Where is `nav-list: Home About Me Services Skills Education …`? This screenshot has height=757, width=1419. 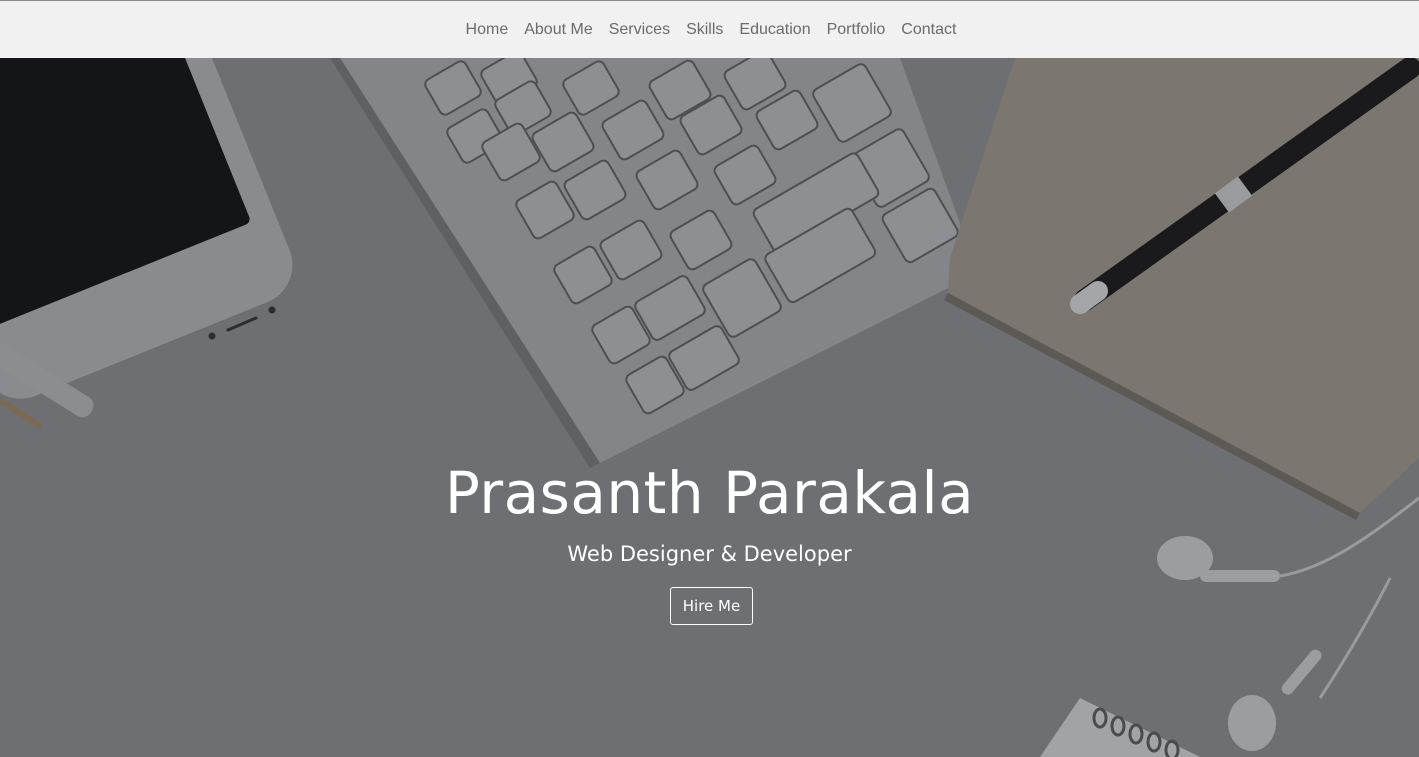
nav-list: Home About Me Services Skills Education … is located at coordinates (710, 30).